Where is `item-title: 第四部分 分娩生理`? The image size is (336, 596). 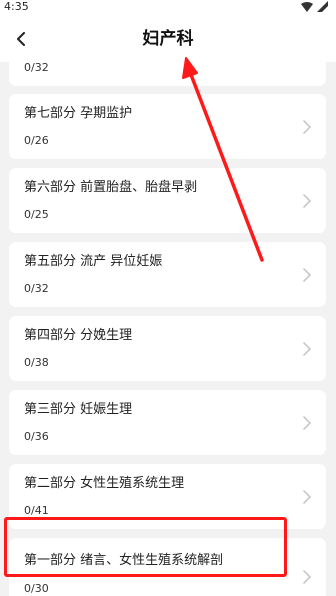
item-title: 第四部分 分娩生理 is located at coordinates (78, 335).